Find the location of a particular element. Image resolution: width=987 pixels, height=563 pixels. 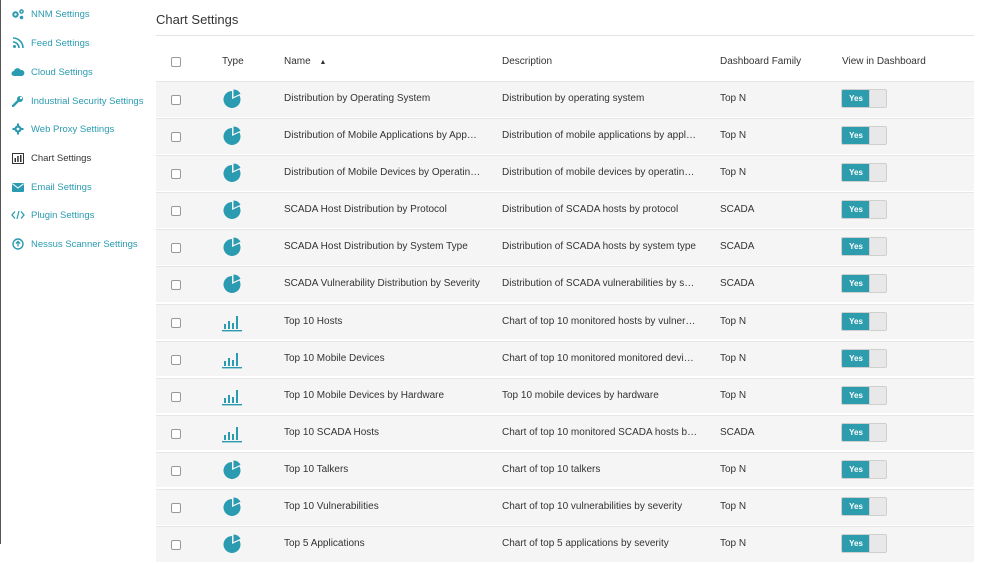

row-name: Distribution by Operating System is located at coordinates (357, 98).